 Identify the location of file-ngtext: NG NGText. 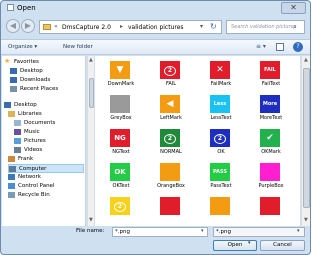
(121, 142).